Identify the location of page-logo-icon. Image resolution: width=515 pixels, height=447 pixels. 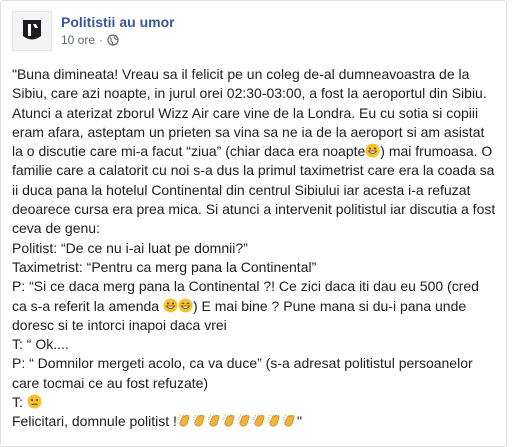
(32, 30).